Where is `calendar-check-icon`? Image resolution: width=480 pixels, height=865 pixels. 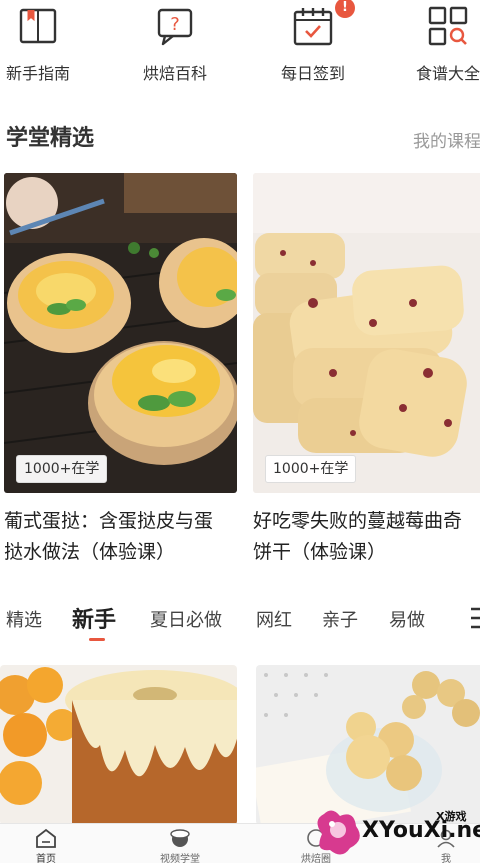
calendar-check-icon is located at coordinates (313, 27).